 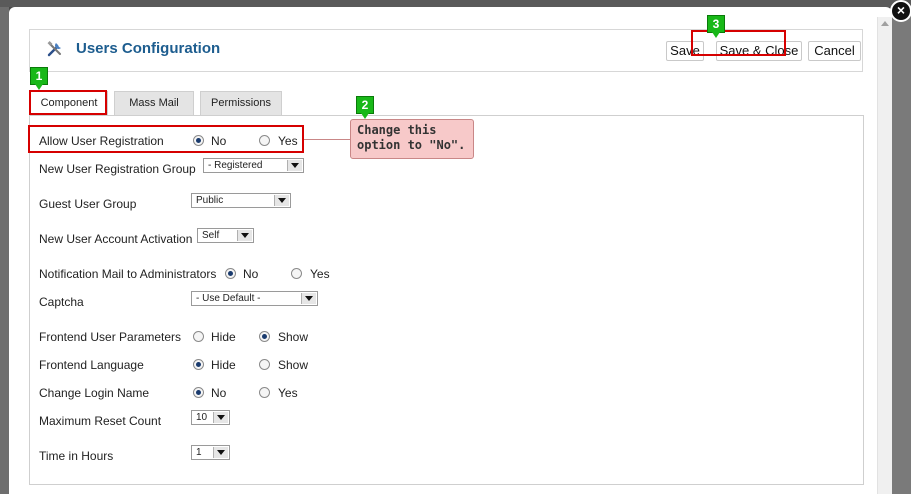 I want to click on frontend-params-show-radio, so click(x=264, y=336).